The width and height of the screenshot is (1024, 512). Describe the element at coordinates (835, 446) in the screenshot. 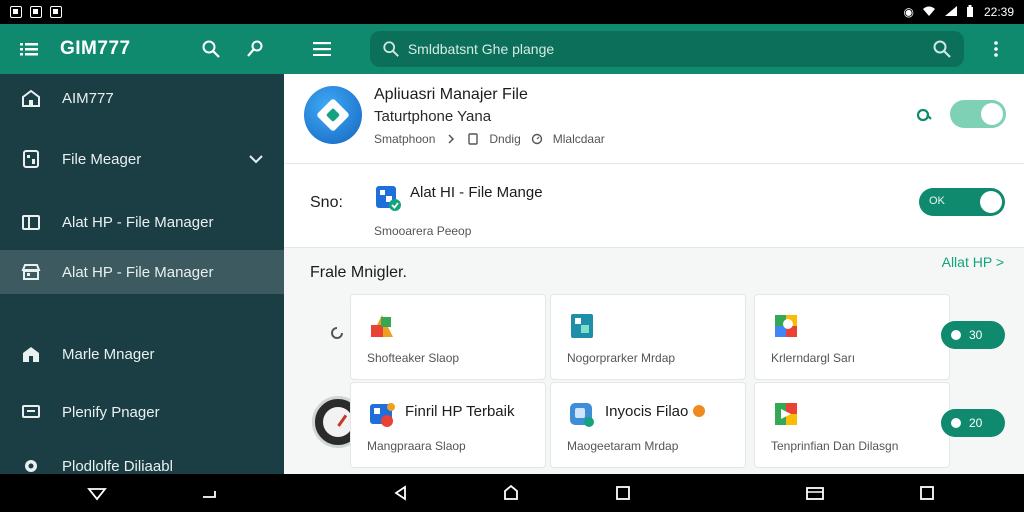

I see `grid-item-subtitle: Tenprinfian Dan Dilasgn` at that location.